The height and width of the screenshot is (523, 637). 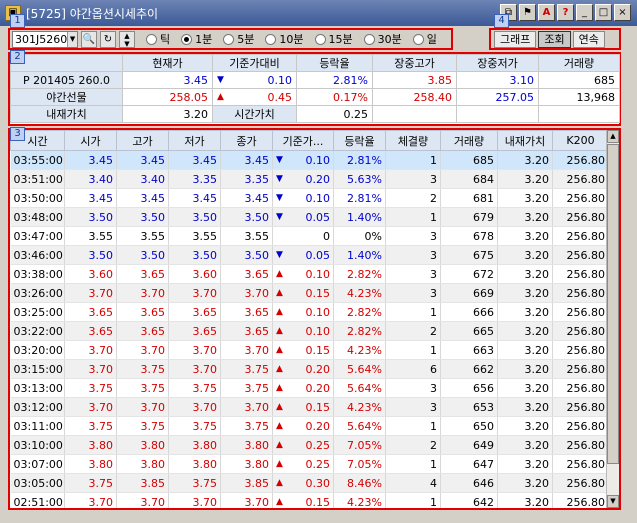 I want to click on close-button: ×, so click(x=622, y=12).